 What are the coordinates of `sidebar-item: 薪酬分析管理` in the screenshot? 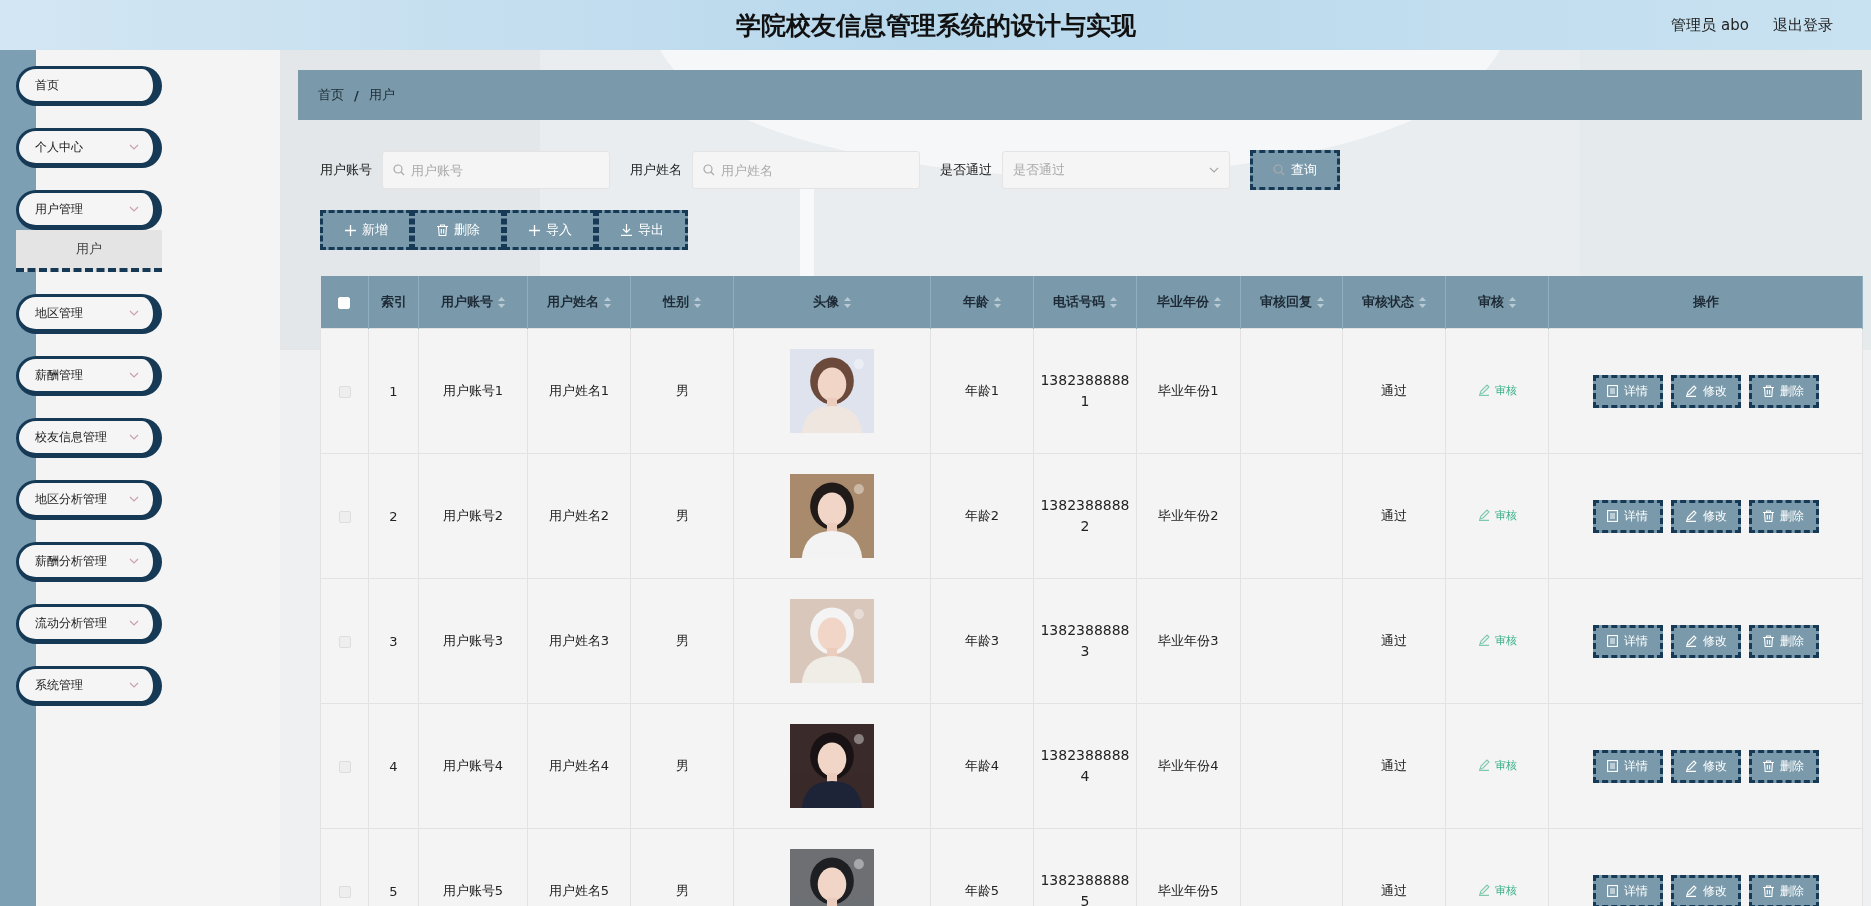 It's located at (89, 562).